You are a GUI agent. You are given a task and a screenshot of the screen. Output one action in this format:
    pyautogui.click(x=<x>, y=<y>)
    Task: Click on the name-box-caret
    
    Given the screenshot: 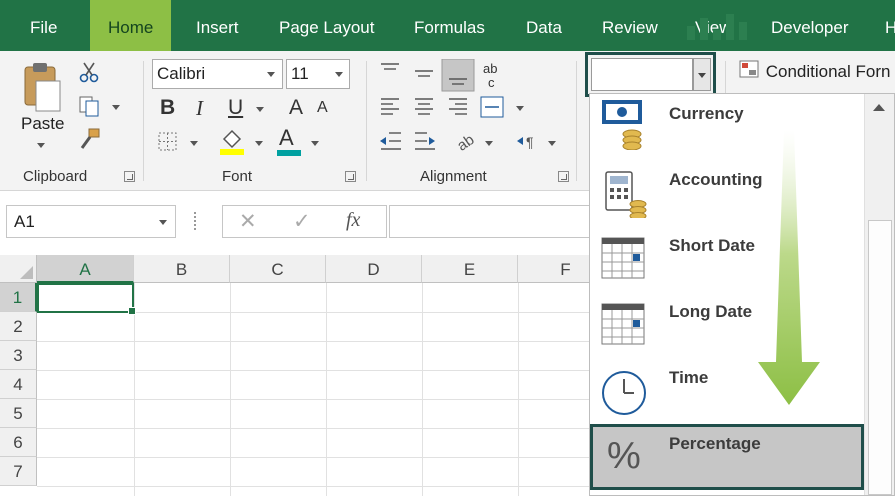 What is the action you would take?
    pyautogui.click(x=163, y=222)
    